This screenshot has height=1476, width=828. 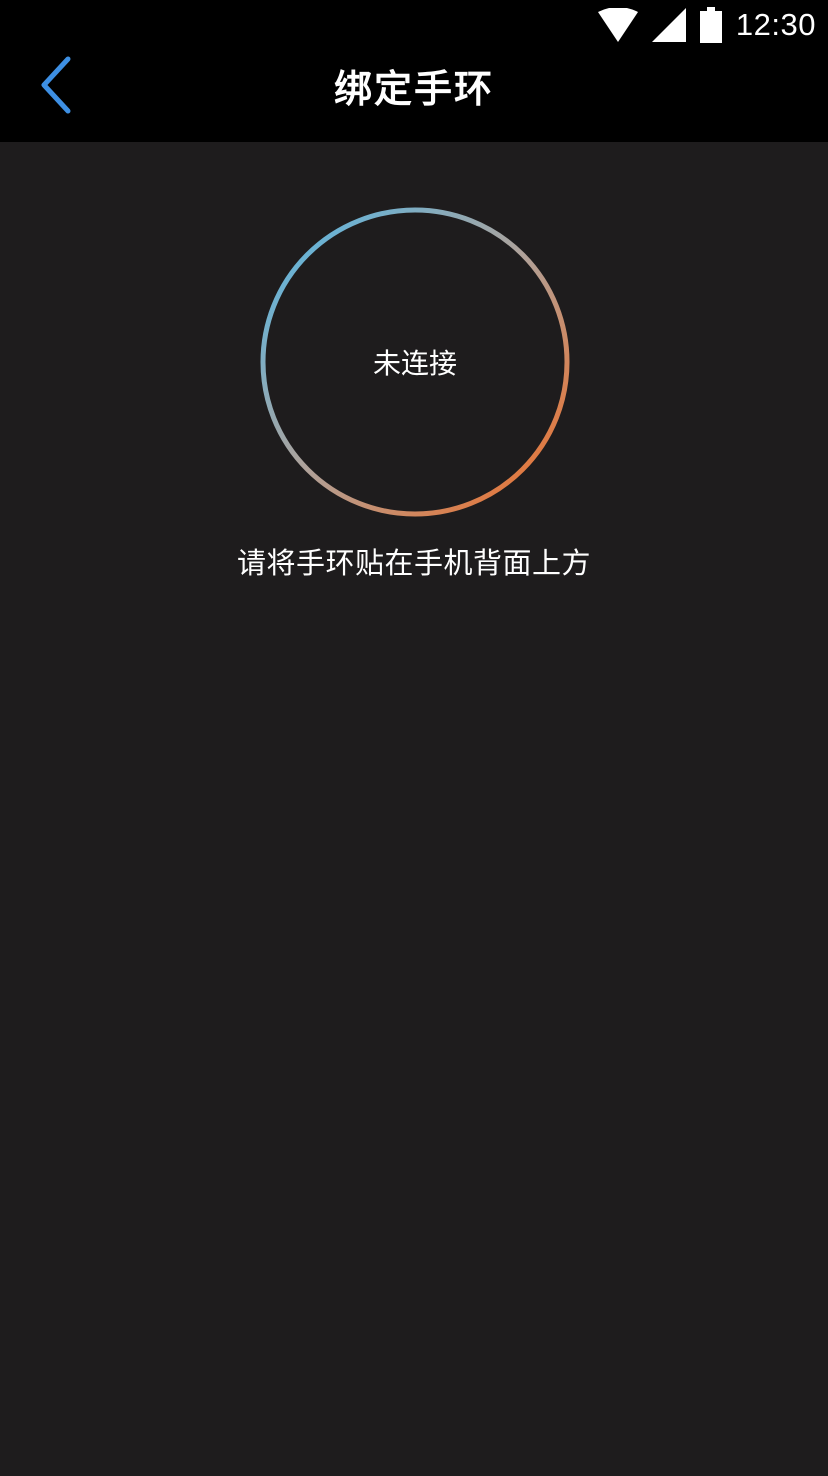 I want to click on status-time: 12:30, so click(x=775, y=24).